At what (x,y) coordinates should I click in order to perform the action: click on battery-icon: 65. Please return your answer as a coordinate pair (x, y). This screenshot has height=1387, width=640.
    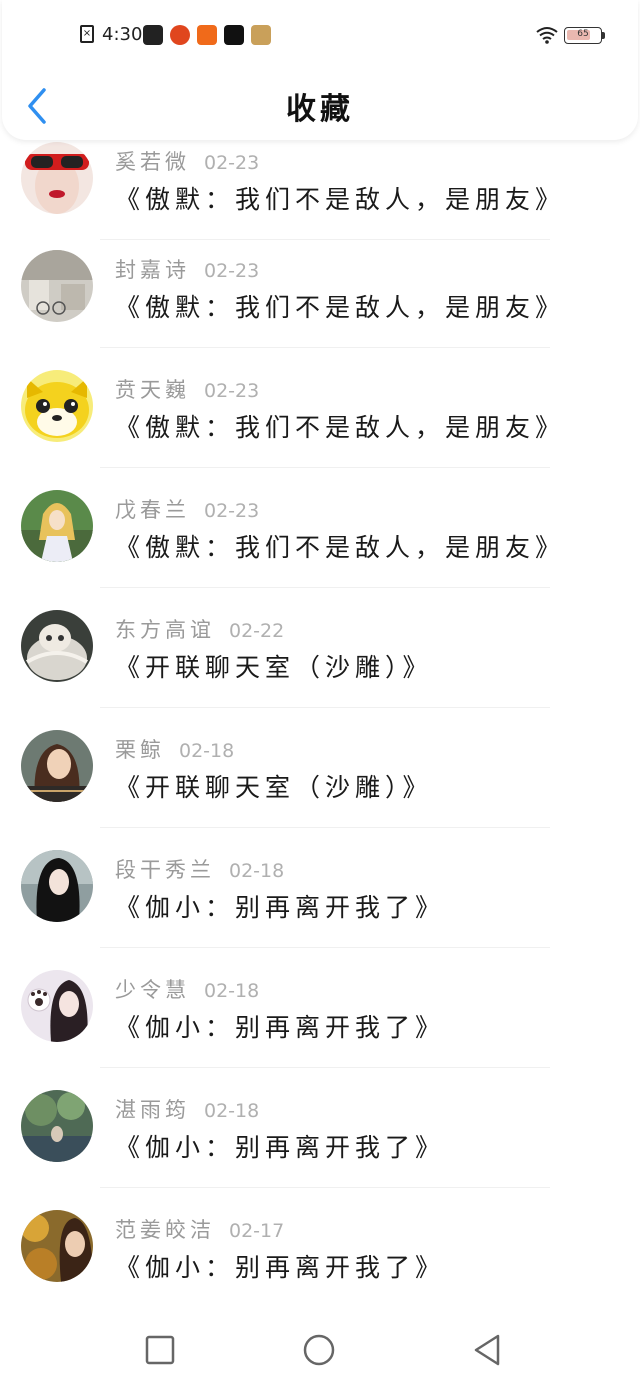
    Looking at the image, I should click on (583, 35).